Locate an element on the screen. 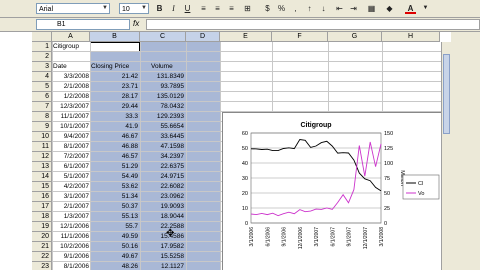 This screenshot has height=270, width=480. decrease-indent-icon: ⇤ is located at coordinates (339, 8).